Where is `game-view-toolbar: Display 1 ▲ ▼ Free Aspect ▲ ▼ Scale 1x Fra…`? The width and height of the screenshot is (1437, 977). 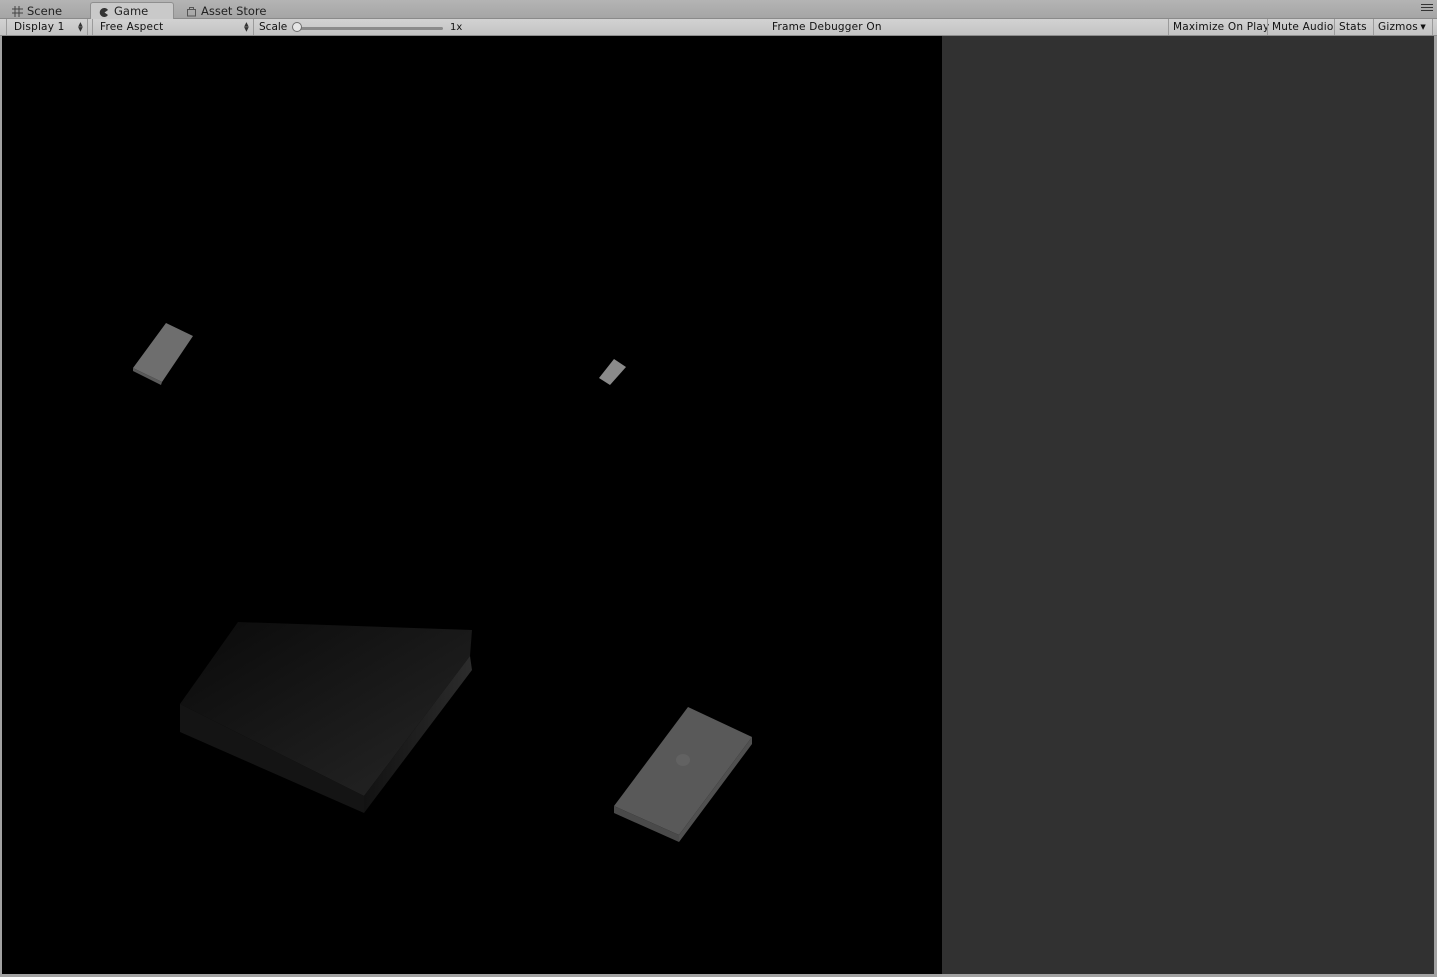 game-view-toolbar: Display 1 ▲ ▼ Free Aspect ▲ ▼ Scale 1x Fra… is located at coordinates (718, 27).